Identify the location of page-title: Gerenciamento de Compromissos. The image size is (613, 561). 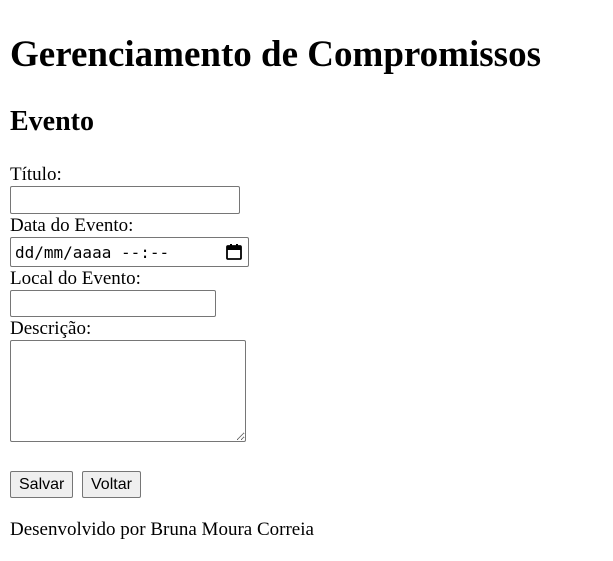
(275, 54).